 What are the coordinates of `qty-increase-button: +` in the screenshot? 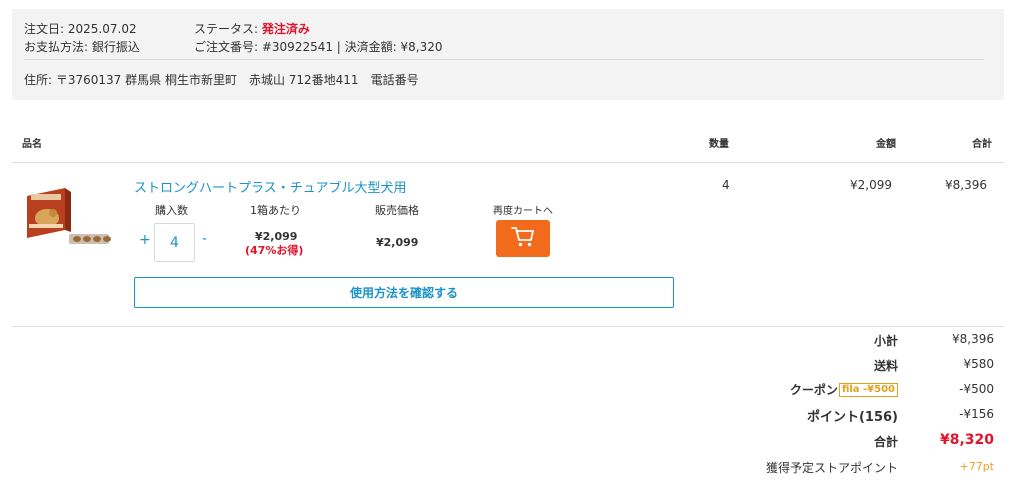 It's located at (145, 240).